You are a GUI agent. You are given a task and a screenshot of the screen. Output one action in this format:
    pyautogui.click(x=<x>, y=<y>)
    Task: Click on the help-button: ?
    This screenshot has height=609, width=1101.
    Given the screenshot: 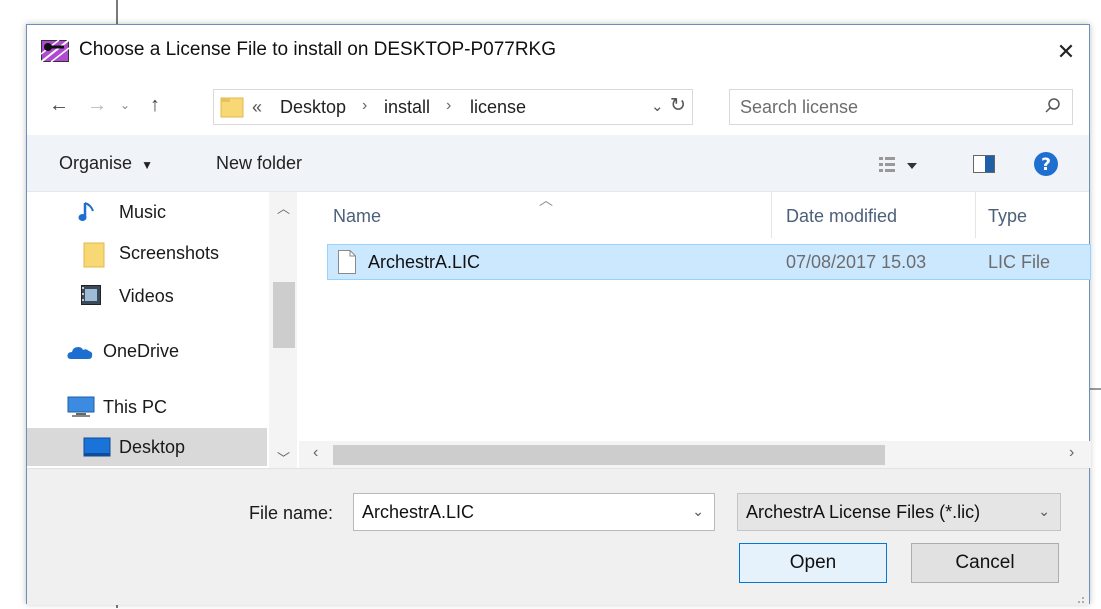 What is the action you would take?
    pyautogui.click(x=1046, y=166)
    